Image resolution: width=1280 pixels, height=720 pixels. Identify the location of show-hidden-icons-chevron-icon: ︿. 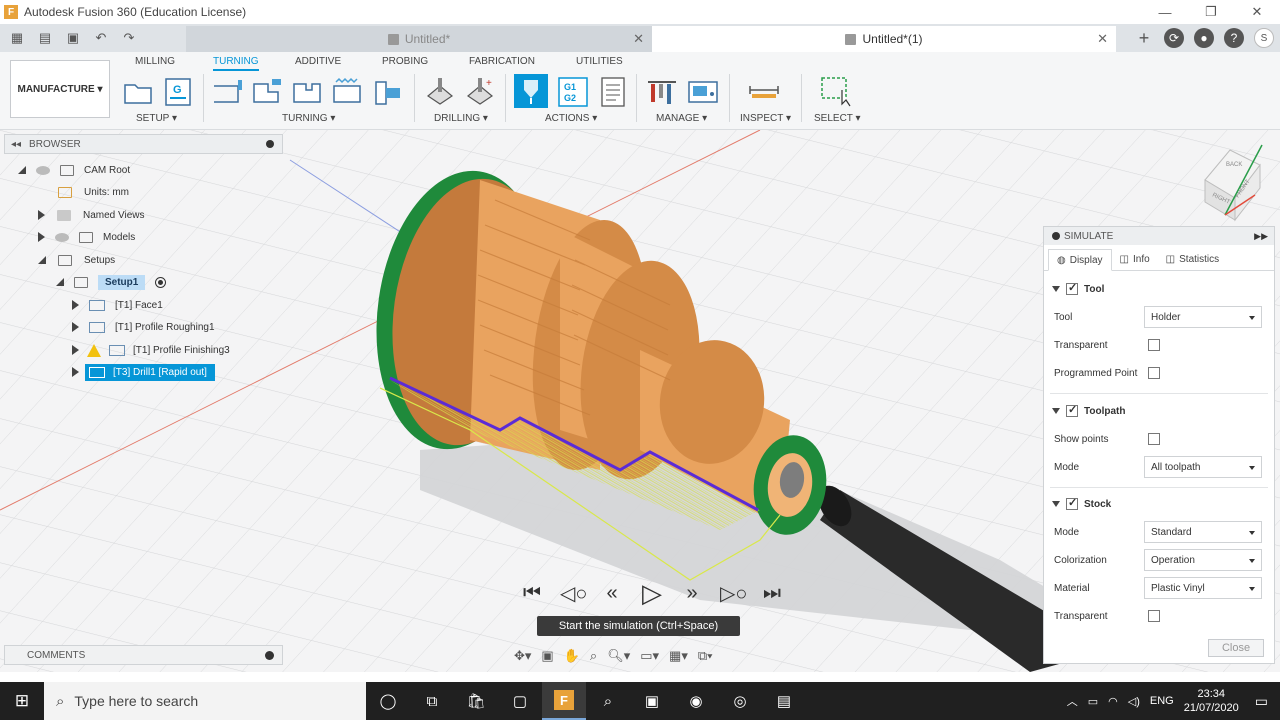
(1072, 701).